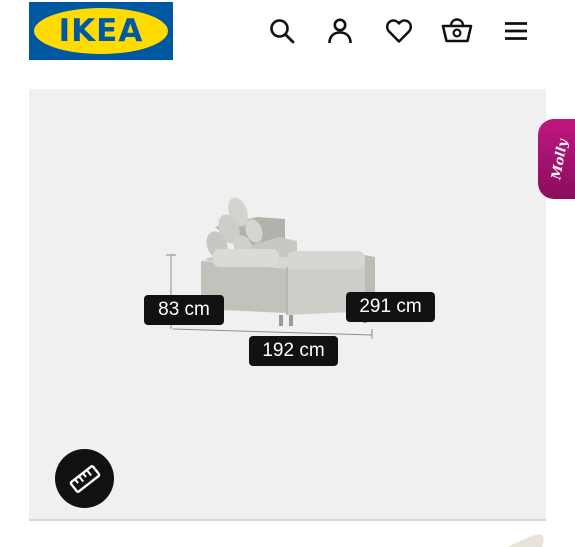  I want to click on ruler-icon, so click(84, 478).